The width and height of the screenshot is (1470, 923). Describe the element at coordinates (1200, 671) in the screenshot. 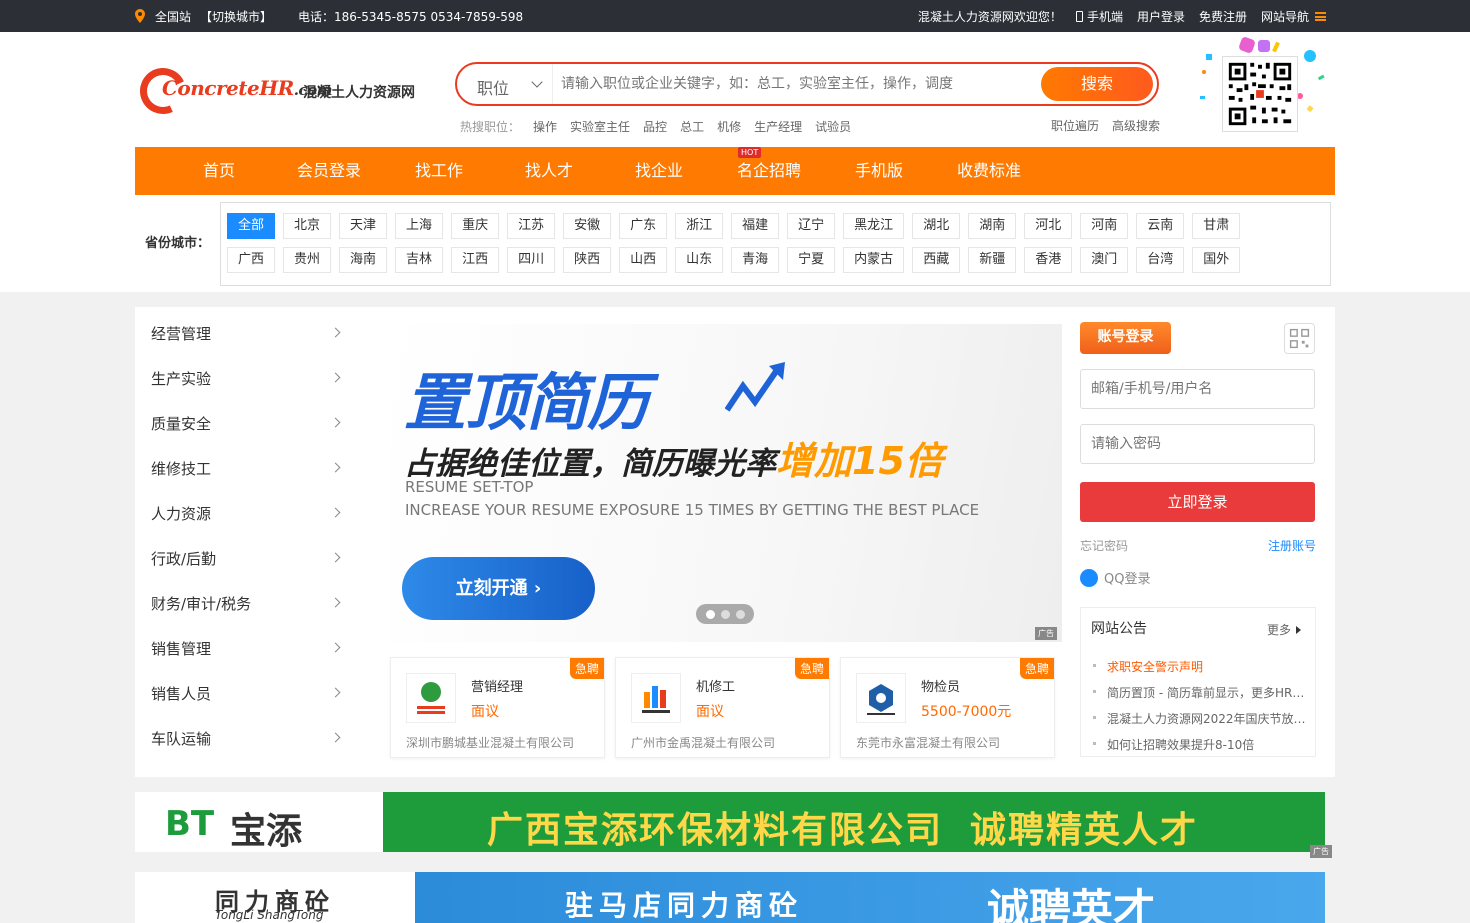

I see `announcement-item: 求职安全警示声明` at that location.